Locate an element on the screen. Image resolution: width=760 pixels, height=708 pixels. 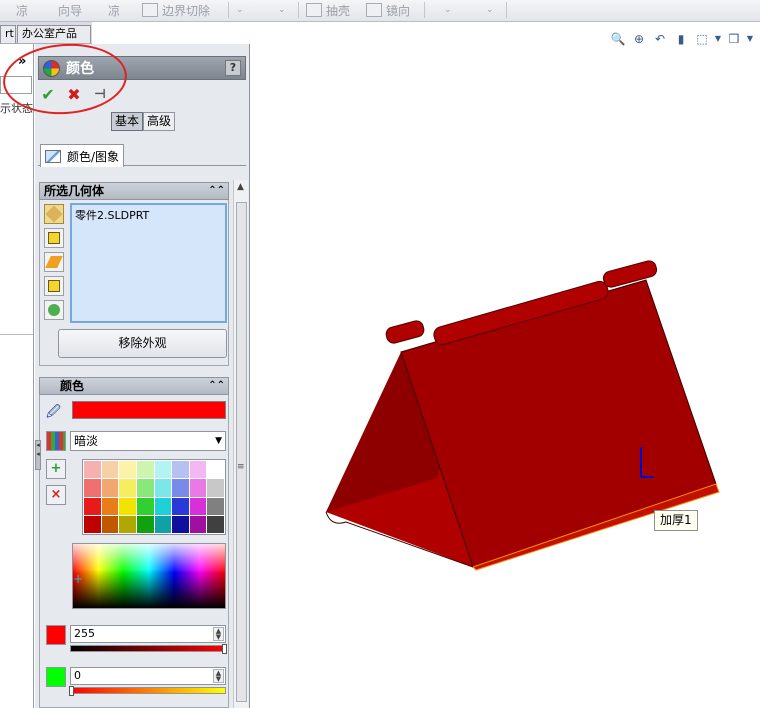
green-channel-spinner: ▲ ▼ is located at coordinates (218, 676).